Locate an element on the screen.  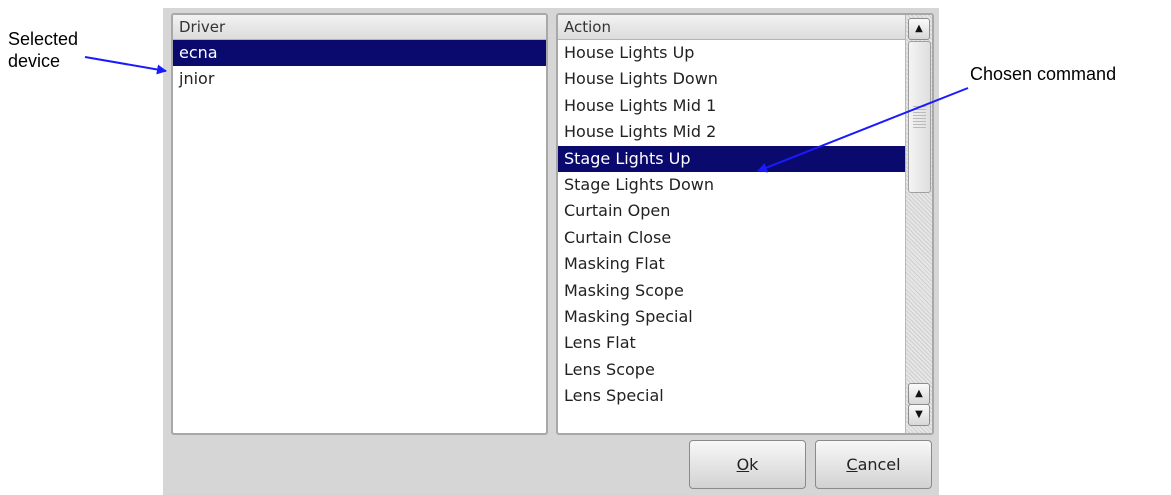
action-item: Curtain Close is located at coordinates (732, 238).